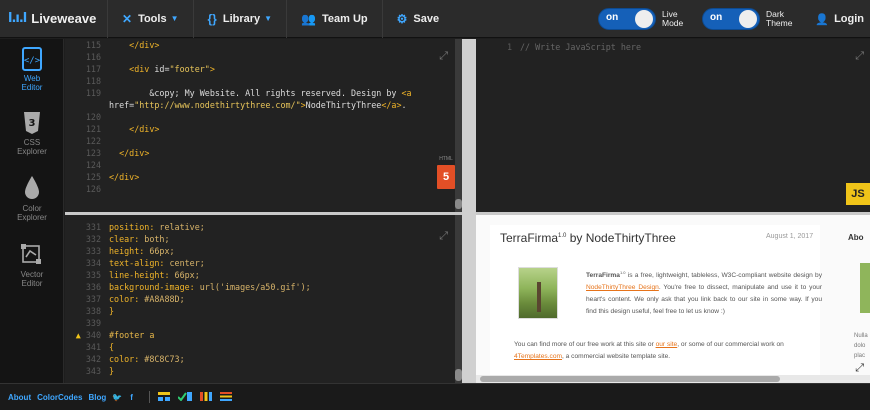 The width and height of the screenshot is (870, 410). What do you see at coordinates (263, 153) in the screenshot?
I see `code-line: 123 </div>` at bounding box center [263, 153].